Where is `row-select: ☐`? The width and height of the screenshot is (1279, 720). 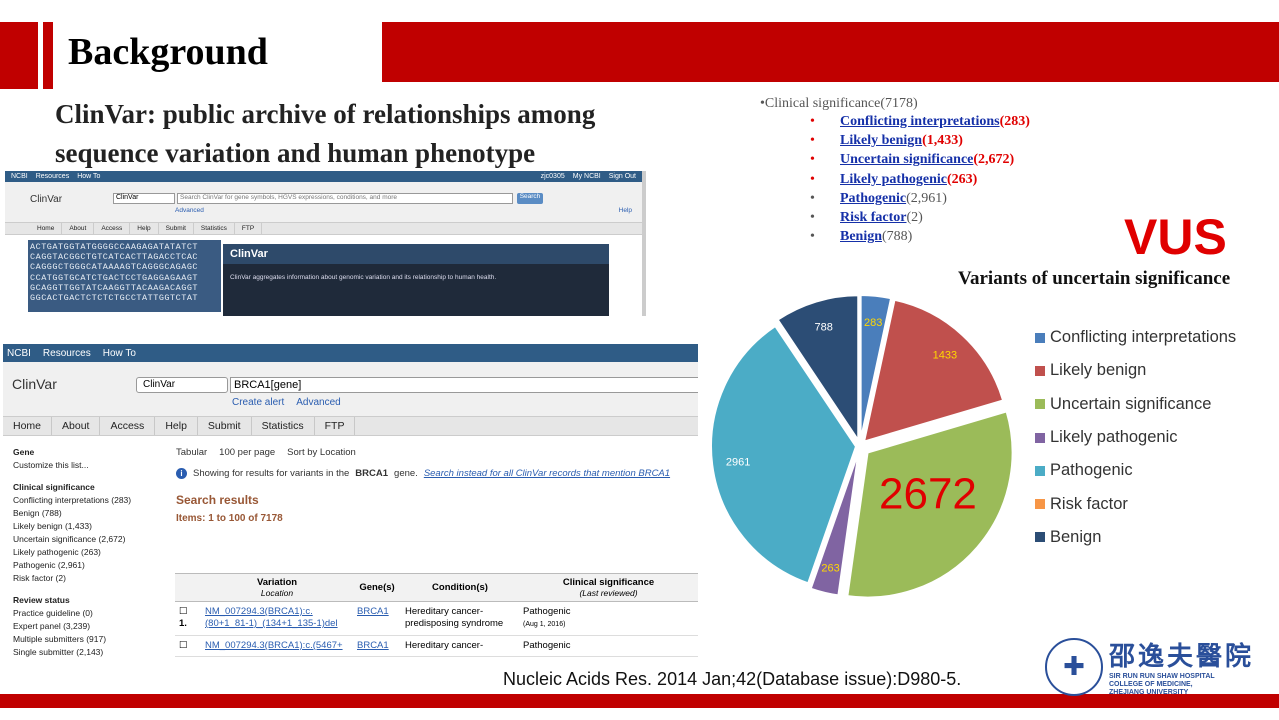
row-select: ☐ is located at coordinates (188, 646).